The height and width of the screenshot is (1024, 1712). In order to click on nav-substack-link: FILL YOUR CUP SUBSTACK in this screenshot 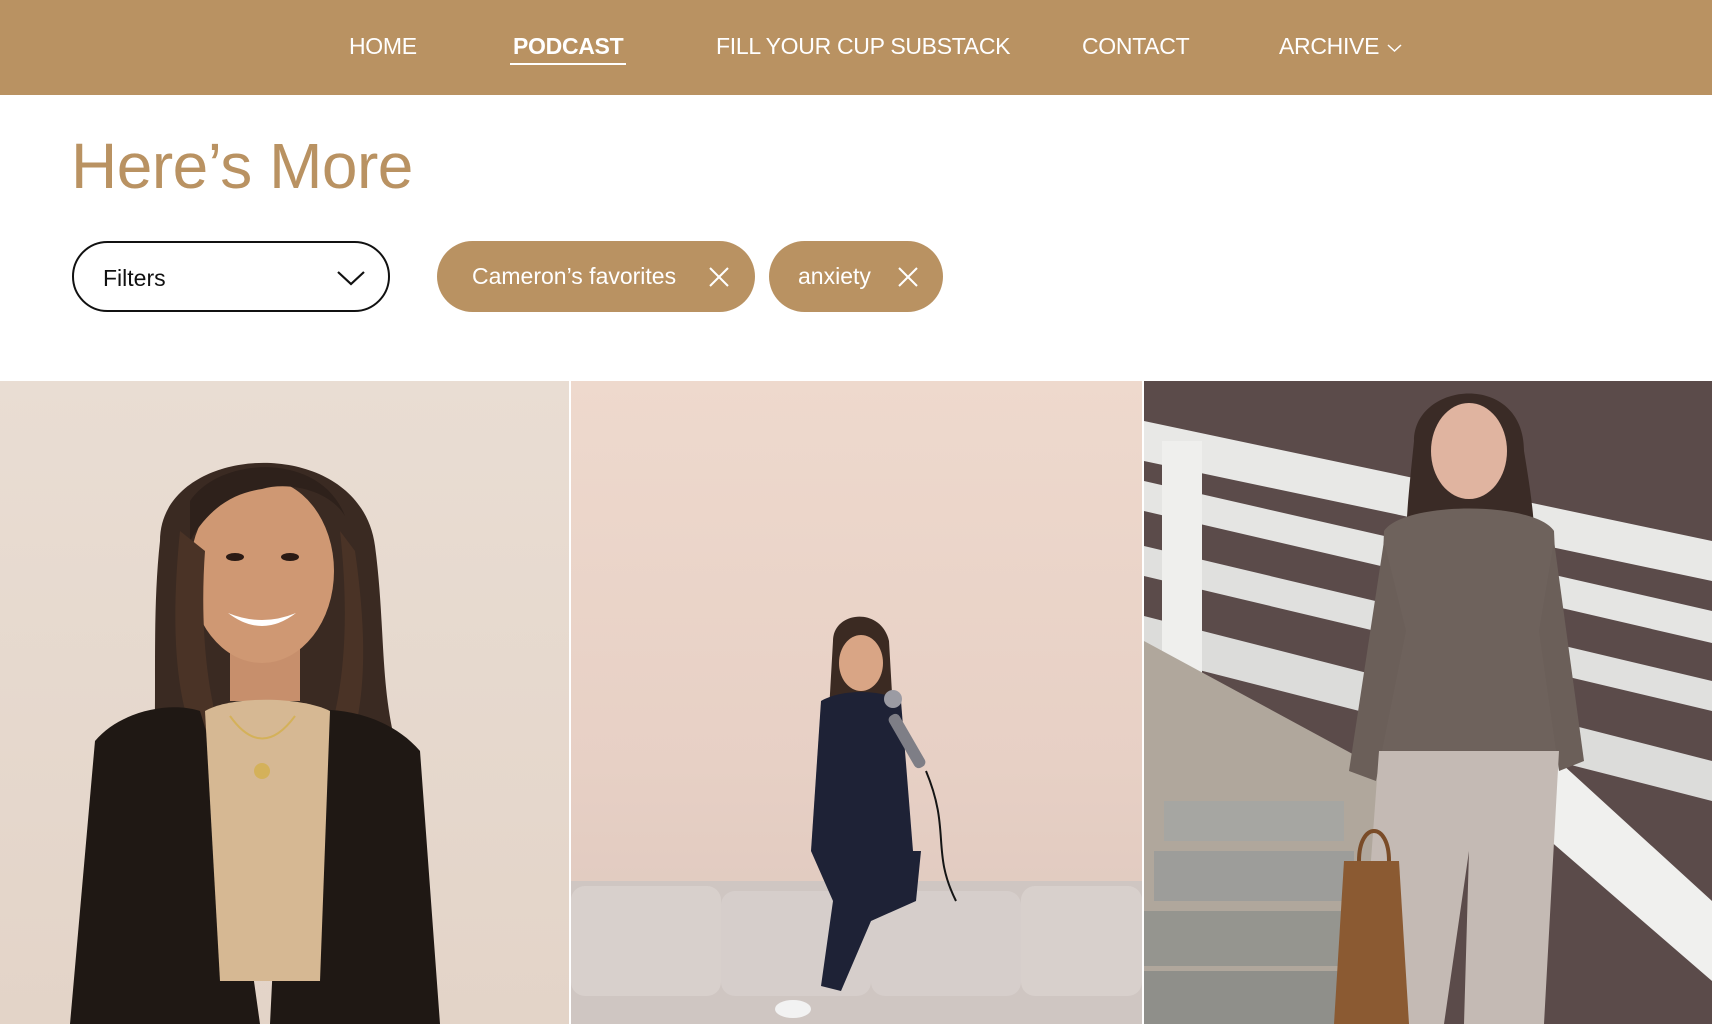, I will do `click(863, 46)`.